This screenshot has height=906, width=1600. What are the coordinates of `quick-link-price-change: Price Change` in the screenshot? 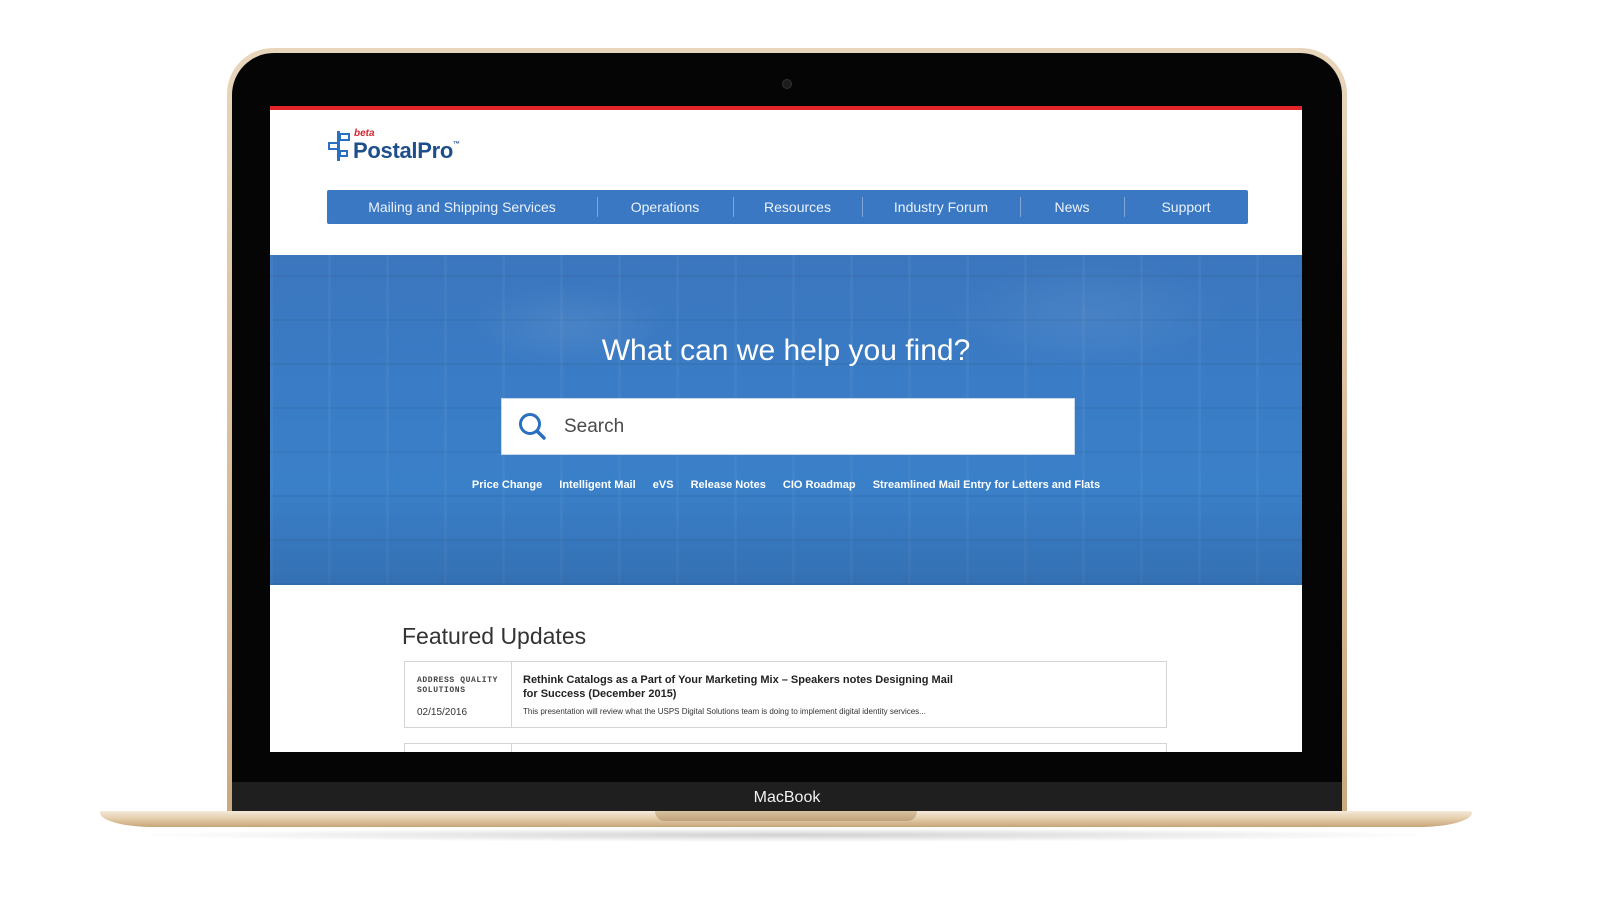 It's located at (507, 485).